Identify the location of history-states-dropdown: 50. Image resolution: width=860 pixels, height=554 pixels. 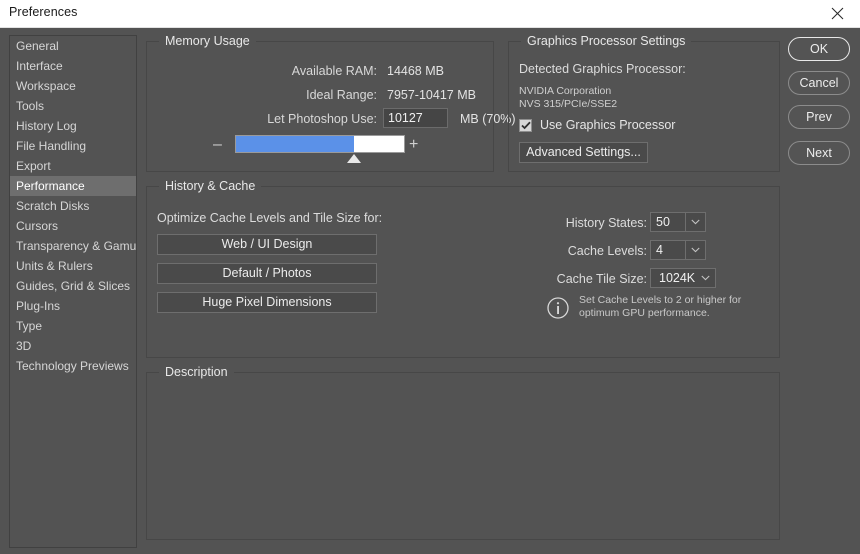
(678, 222).